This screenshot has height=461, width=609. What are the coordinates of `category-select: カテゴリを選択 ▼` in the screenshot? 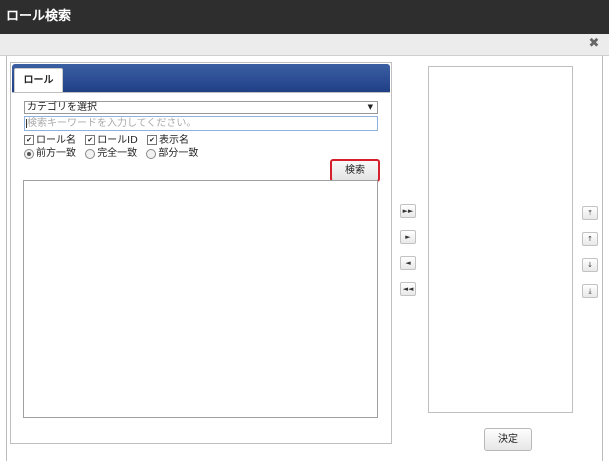 It's located at (201, 107).